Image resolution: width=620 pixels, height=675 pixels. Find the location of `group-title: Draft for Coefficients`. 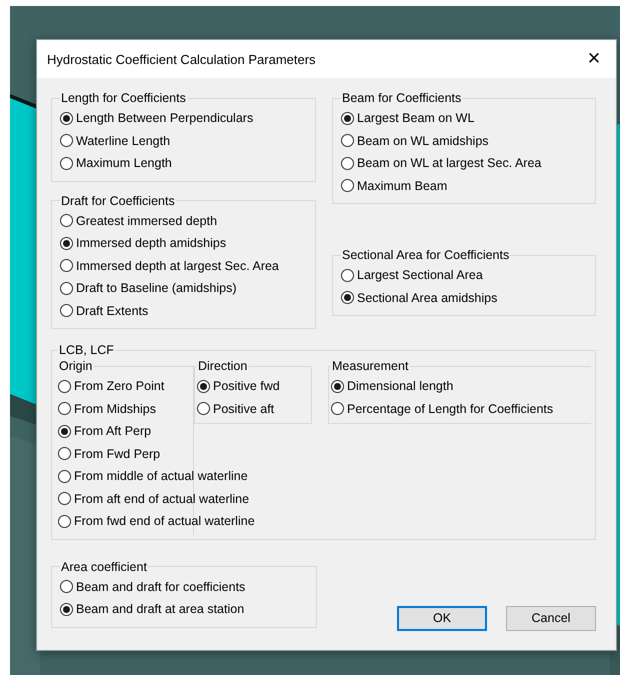

group-title: Draft for Coefficients is located at coordinates (118, 201).